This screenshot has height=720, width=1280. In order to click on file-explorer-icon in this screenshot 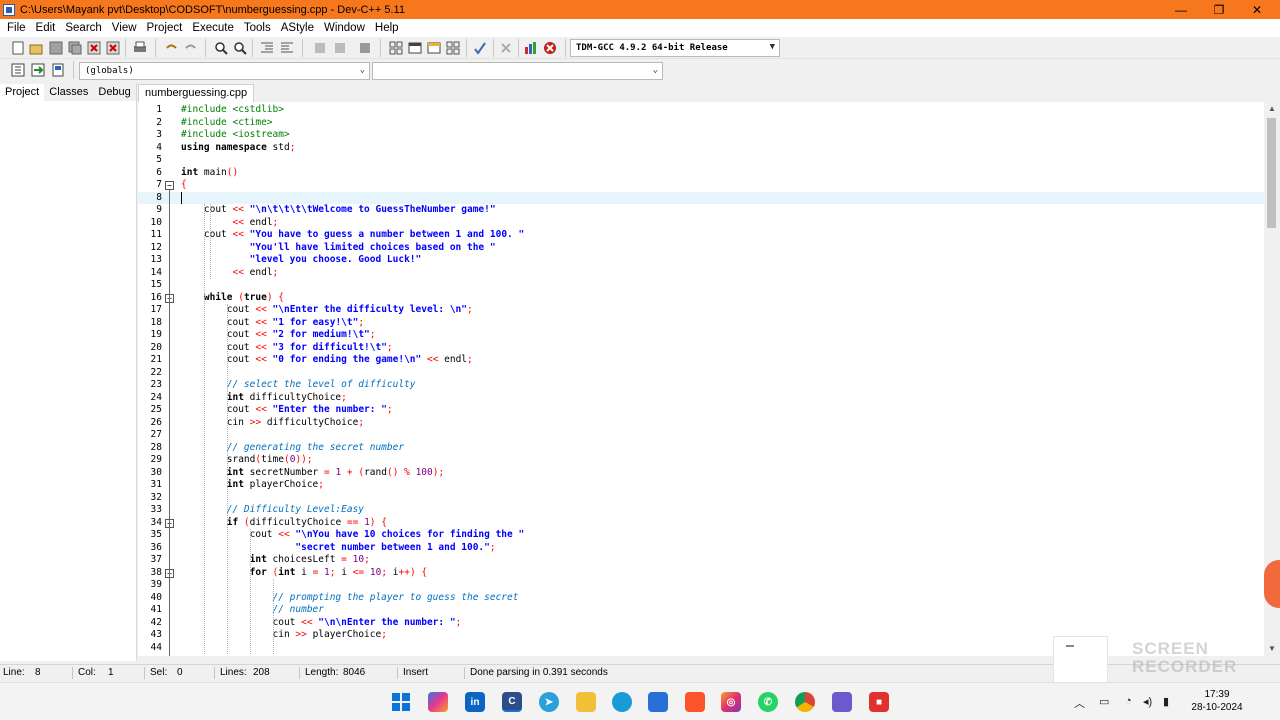, I will do `click(586, 702)`.